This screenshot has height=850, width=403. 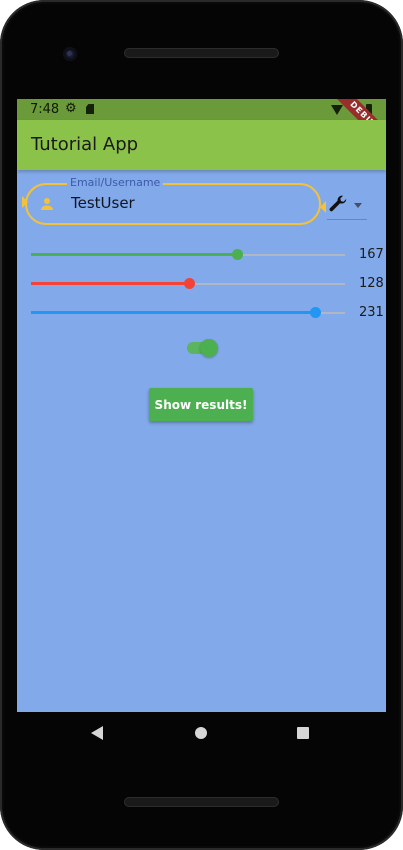 What do you see at coordinates (71, 108) in the screenshot?
I see `gear-icon: ⚙` at bounding box center [71, 108].